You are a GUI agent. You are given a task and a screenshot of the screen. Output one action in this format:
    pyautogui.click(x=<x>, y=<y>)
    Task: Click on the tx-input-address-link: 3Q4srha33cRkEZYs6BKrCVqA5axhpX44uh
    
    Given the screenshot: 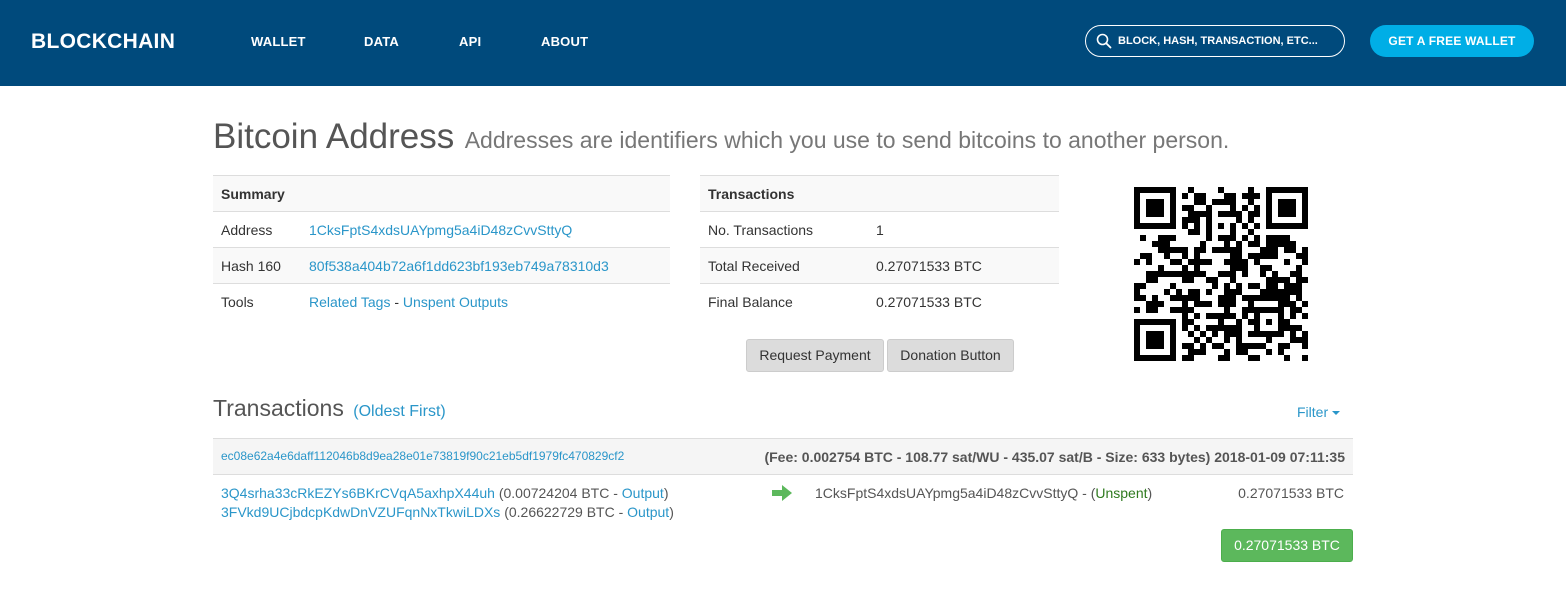 What is the action you would take?
    pyautogui.click(x=358, y=493)
    